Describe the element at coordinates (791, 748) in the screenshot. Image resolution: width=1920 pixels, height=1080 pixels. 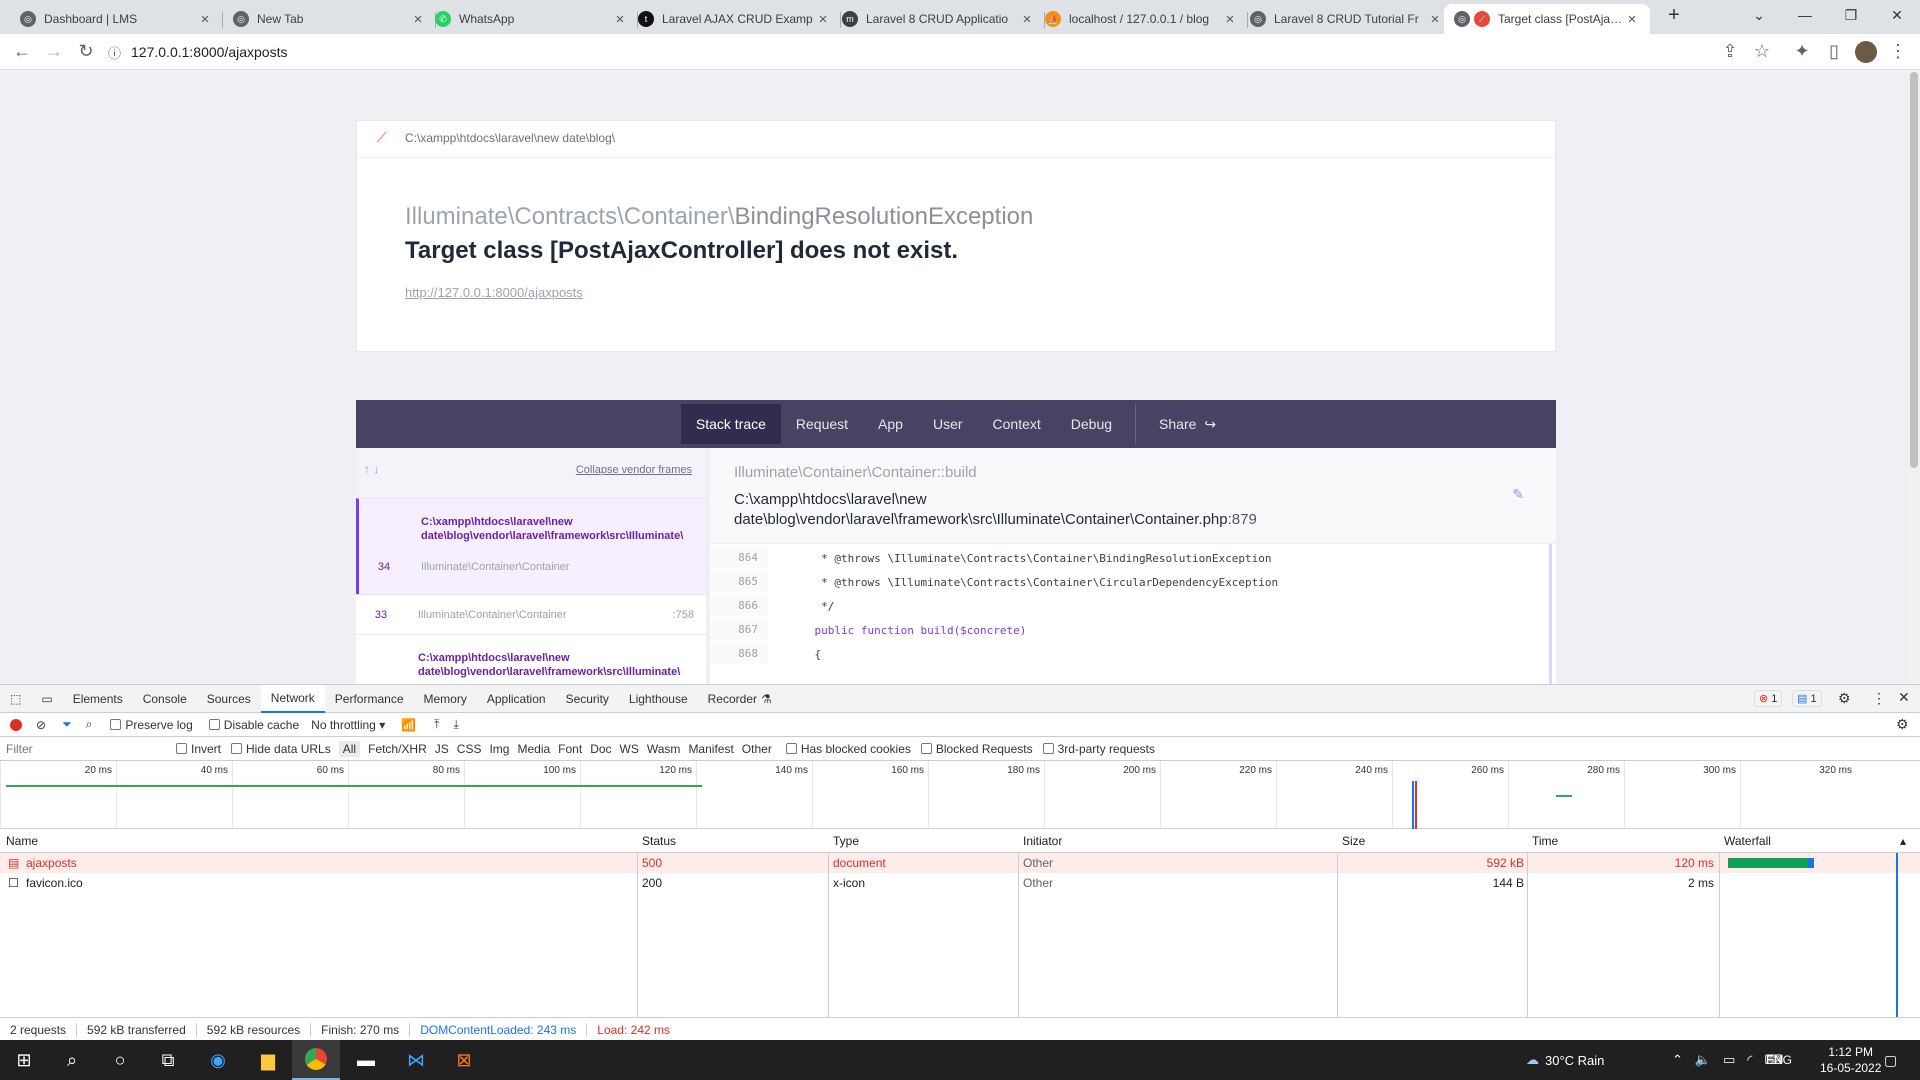
I see `has-blocked-cookies-checkbox` at that location.